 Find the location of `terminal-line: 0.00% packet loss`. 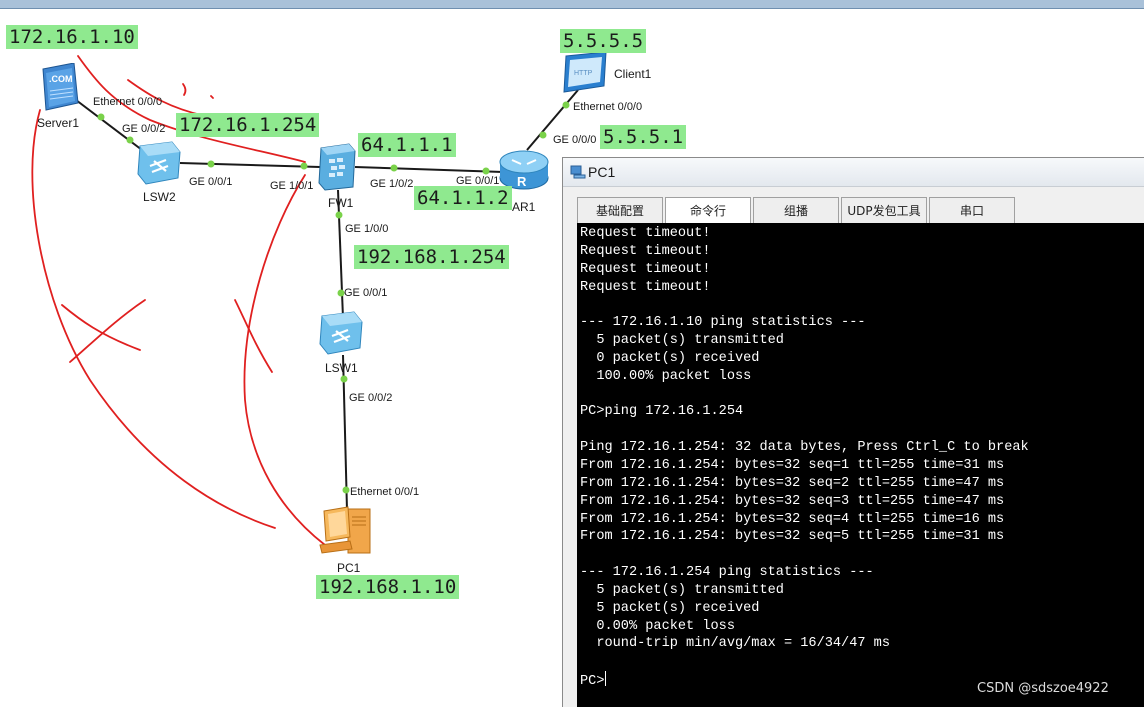

terminal-line: 0.00% packet loss is located at coordinates (657, 626).